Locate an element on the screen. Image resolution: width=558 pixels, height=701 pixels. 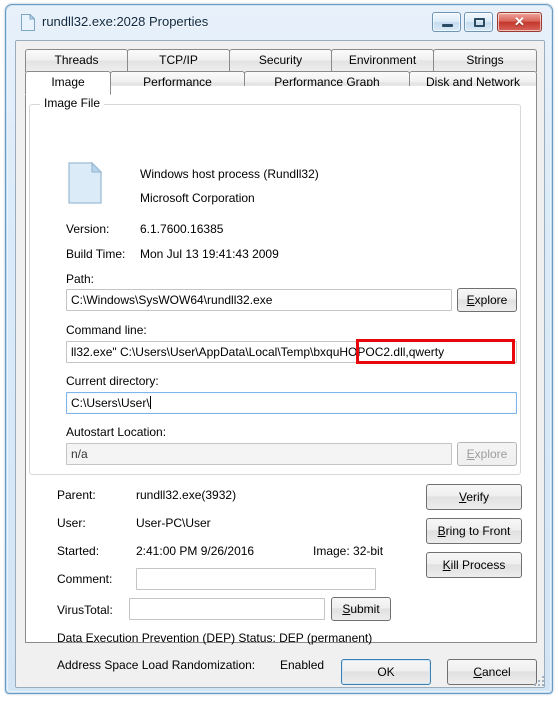
cancel-button: Cancel is located at coordinates (492, 672).